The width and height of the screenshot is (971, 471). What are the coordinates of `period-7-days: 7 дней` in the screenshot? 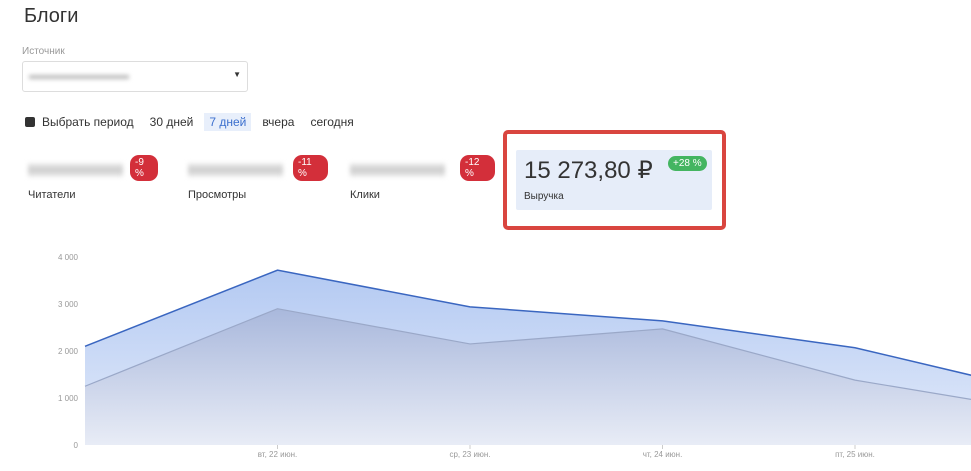 It's located at (228, 122).